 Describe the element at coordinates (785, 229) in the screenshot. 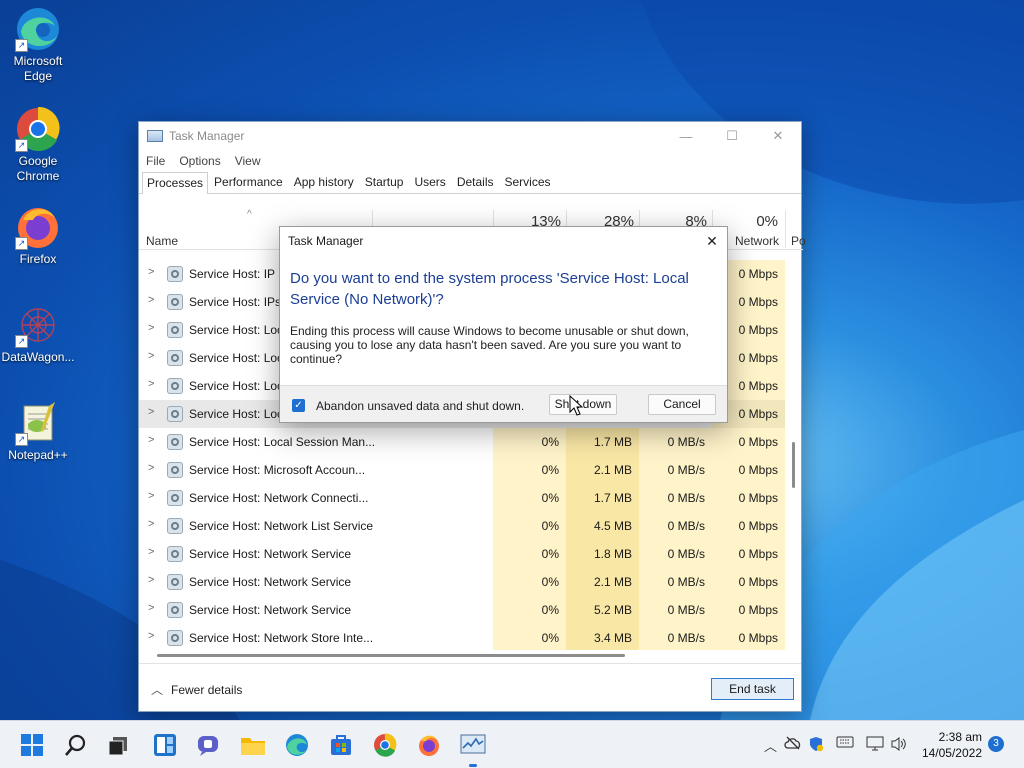

I see `column-divider` at that location.